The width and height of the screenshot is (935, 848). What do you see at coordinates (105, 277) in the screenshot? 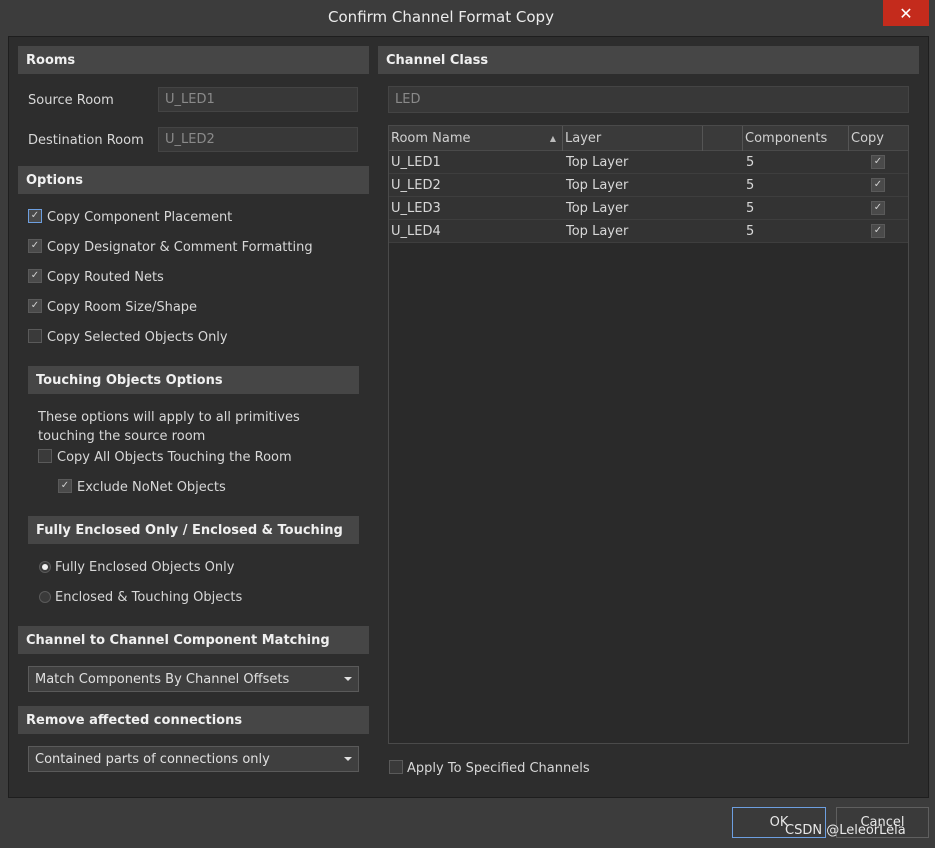
I see `copy-routed-nets-label: Copy Routed Nets` at bounding box center [105, 277].